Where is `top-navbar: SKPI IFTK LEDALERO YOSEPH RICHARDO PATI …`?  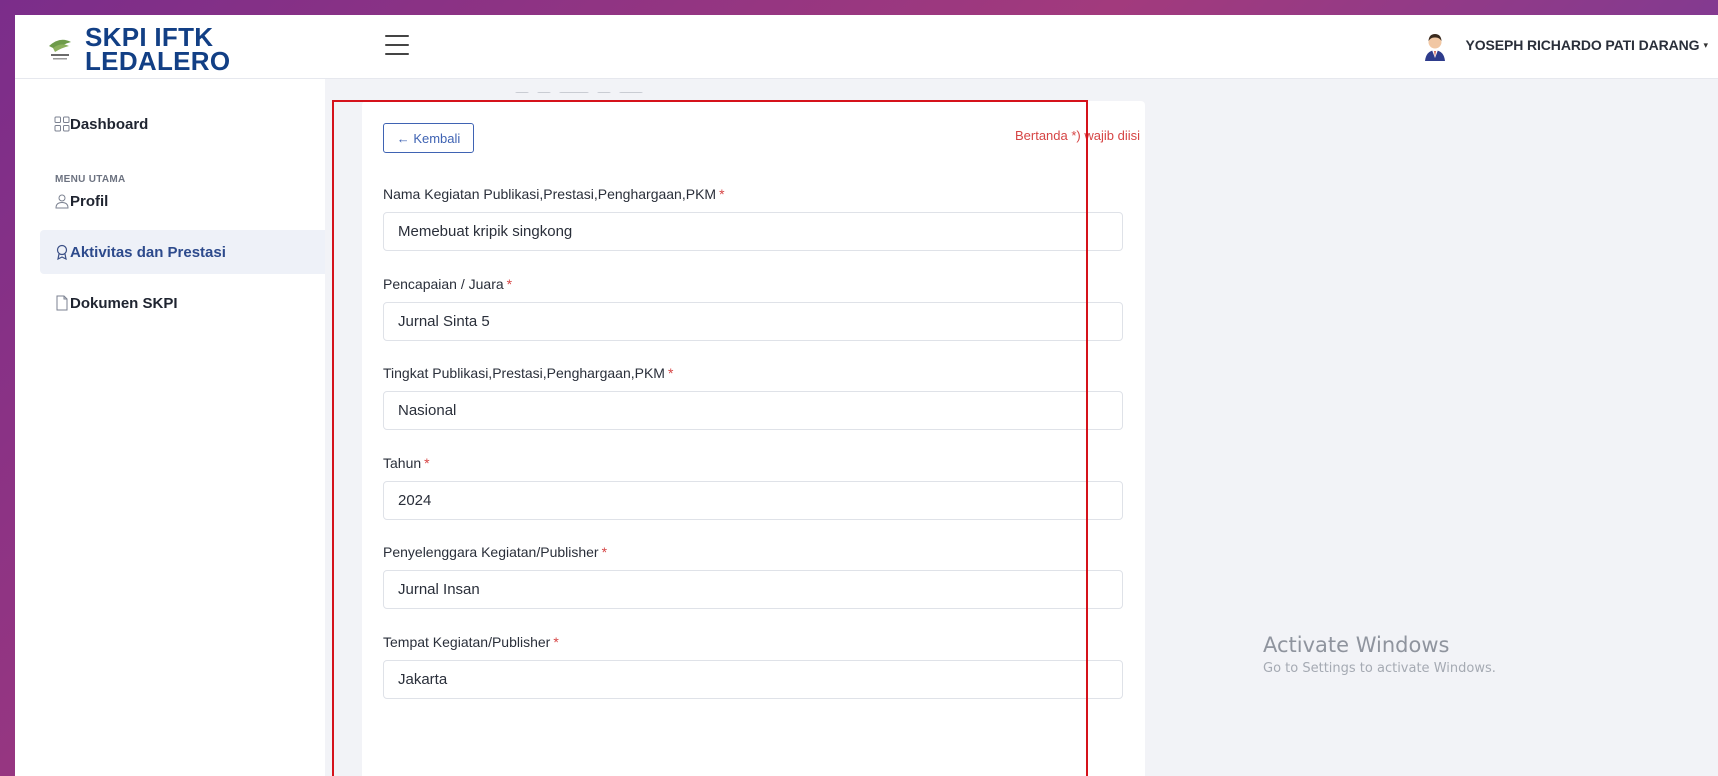
top-navbar: SKPI IFTK LEDALERO YOSEPH RICHARDO PATI … is located at coordinates (866, 47).